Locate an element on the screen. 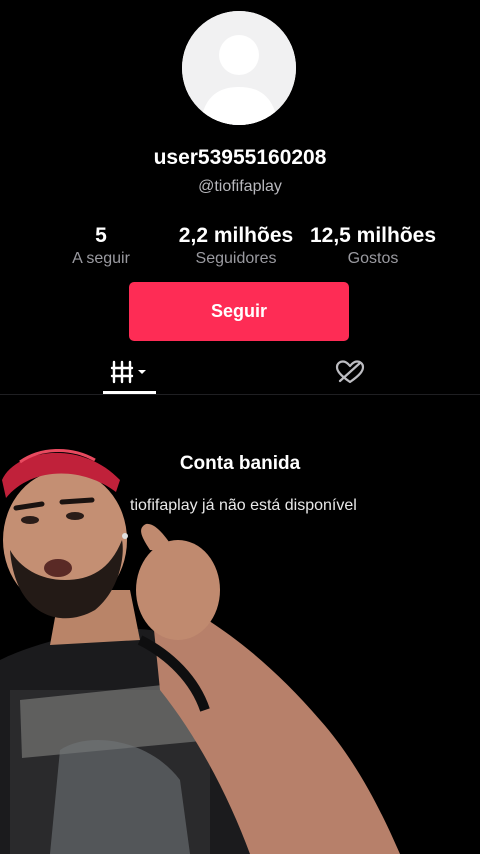 The image size is (480, 854). profile-username: user53955160208 is located at coordinates (240, 157).